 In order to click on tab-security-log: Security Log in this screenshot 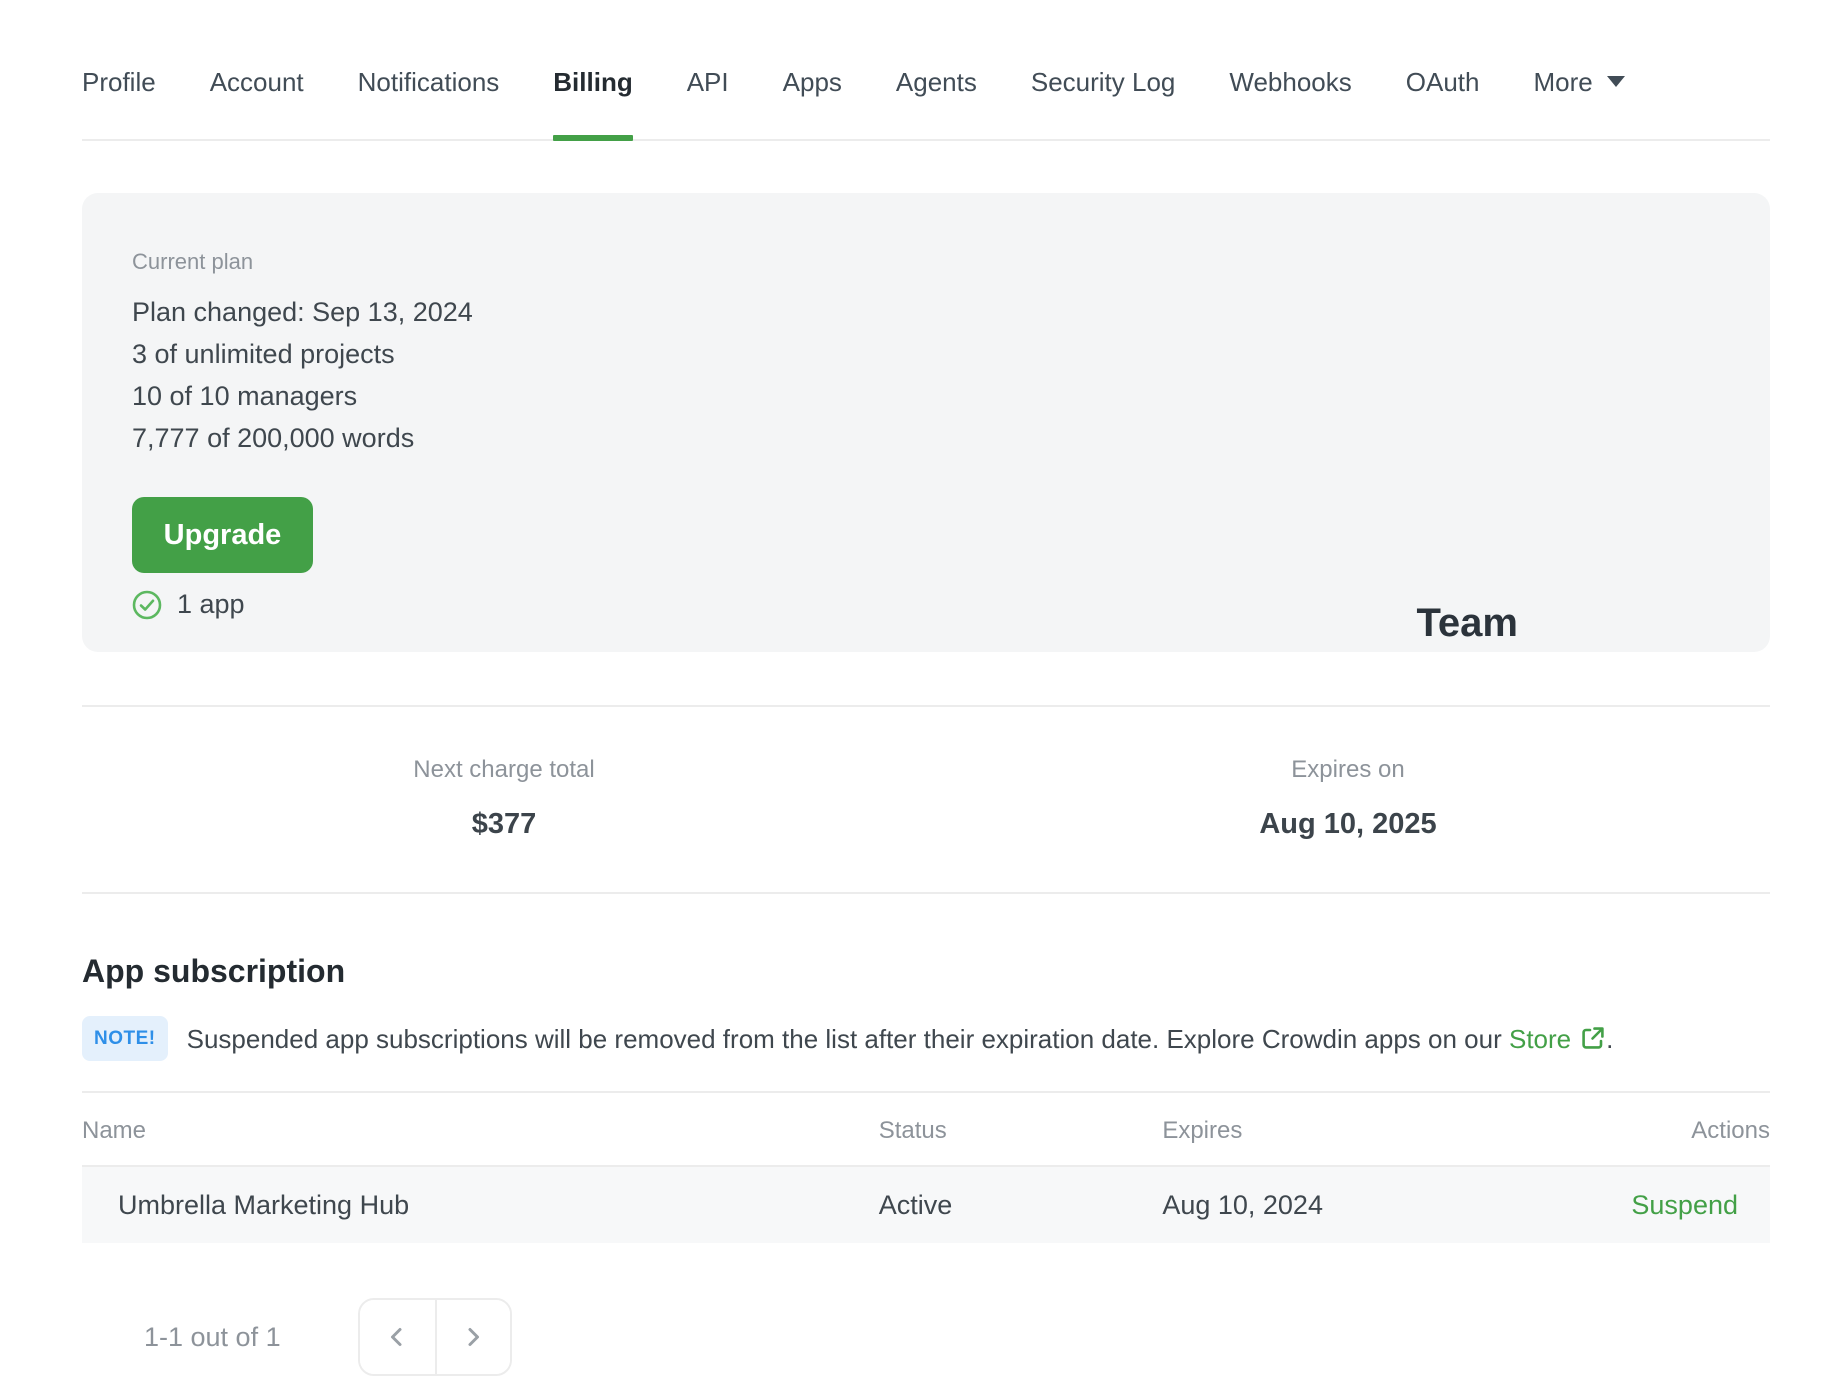, I will do `click(1103, 101)`.